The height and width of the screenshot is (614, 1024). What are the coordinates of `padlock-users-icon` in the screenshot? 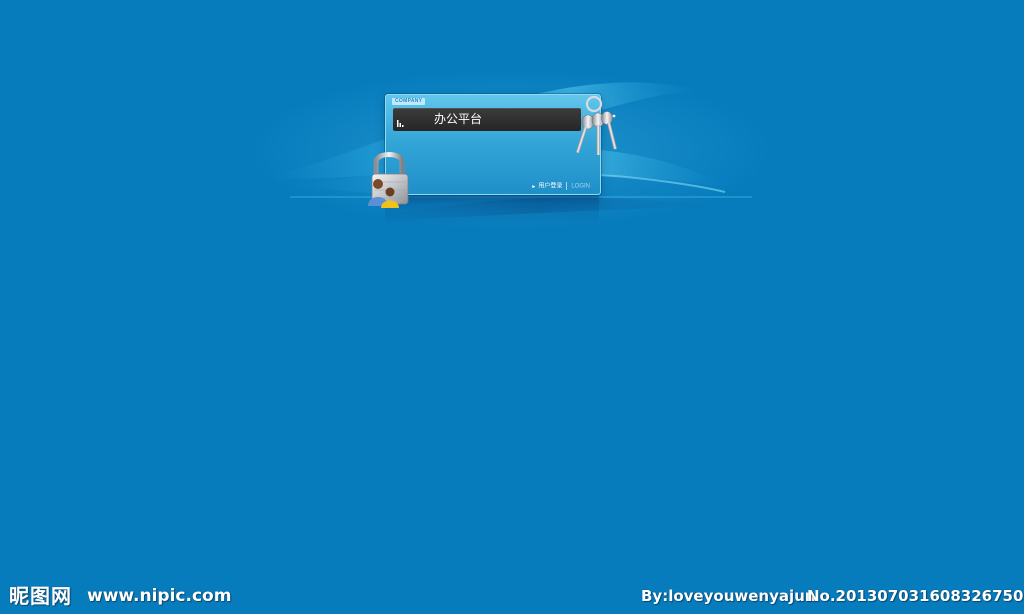 It's located at (388, 180).